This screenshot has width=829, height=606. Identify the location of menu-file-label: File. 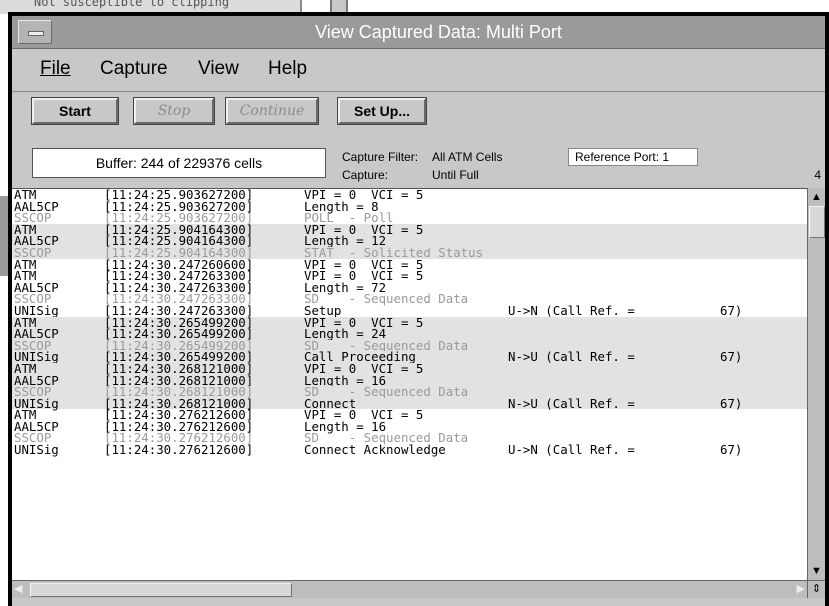
(55, 68).